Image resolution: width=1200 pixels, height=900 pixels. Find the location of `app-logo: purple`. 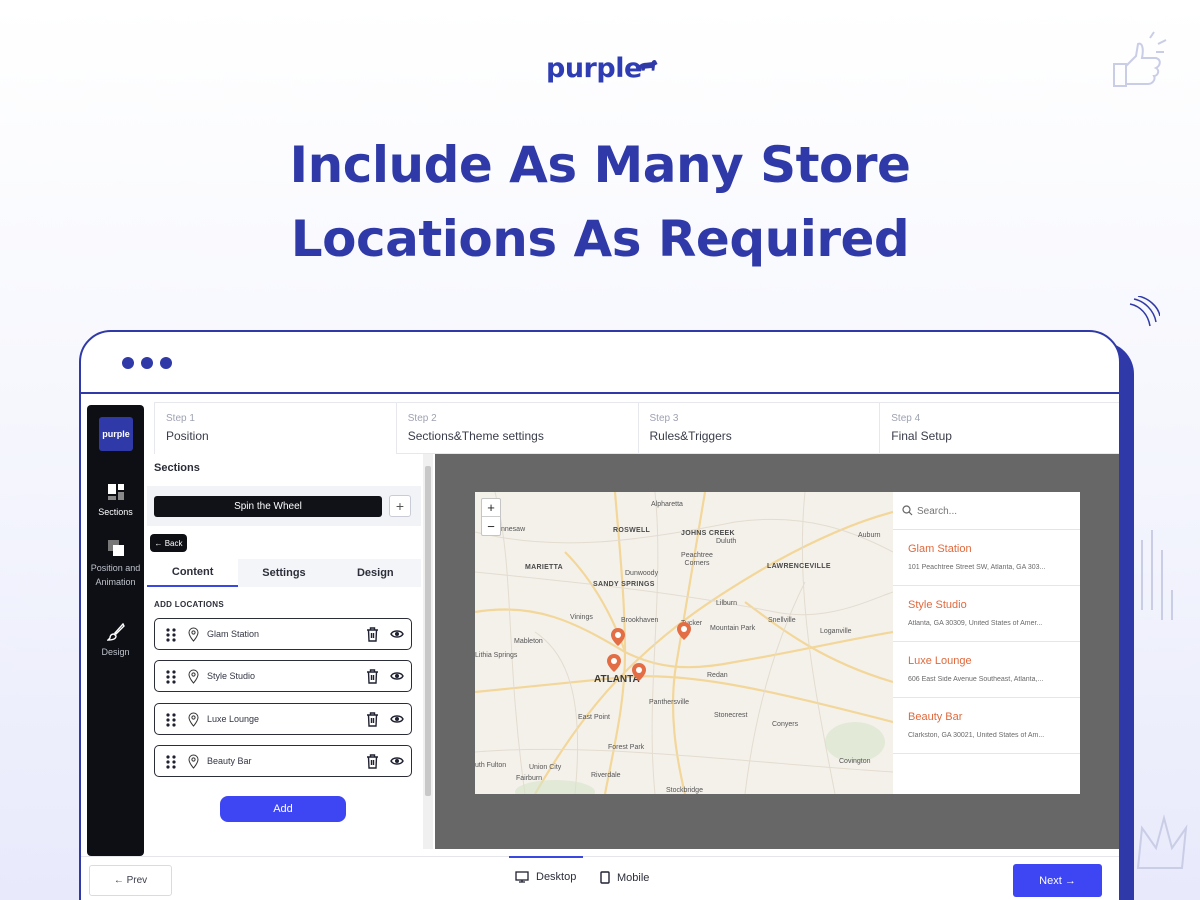

app-logo: purple is located at coordinates (116, 434).